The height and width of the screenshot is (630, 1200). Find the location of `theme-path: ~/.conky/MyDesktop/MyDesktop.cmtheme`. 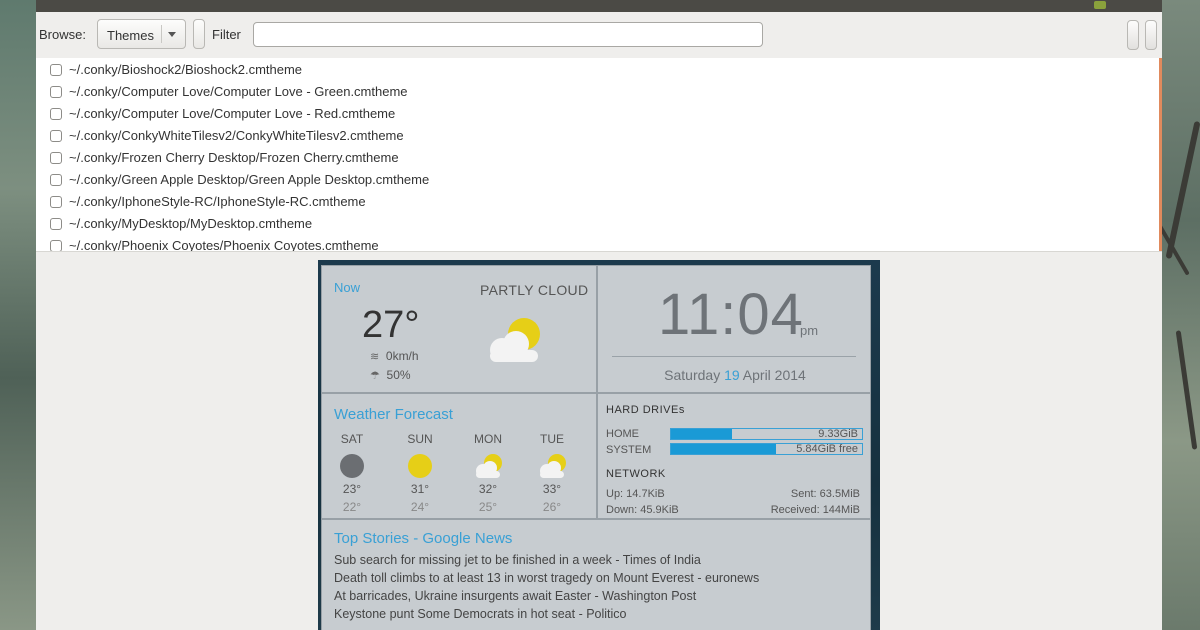

theme-path: ~/.conky/MyDesktop/MyDesktop.cmtheme is located at coordinates (191, 223).